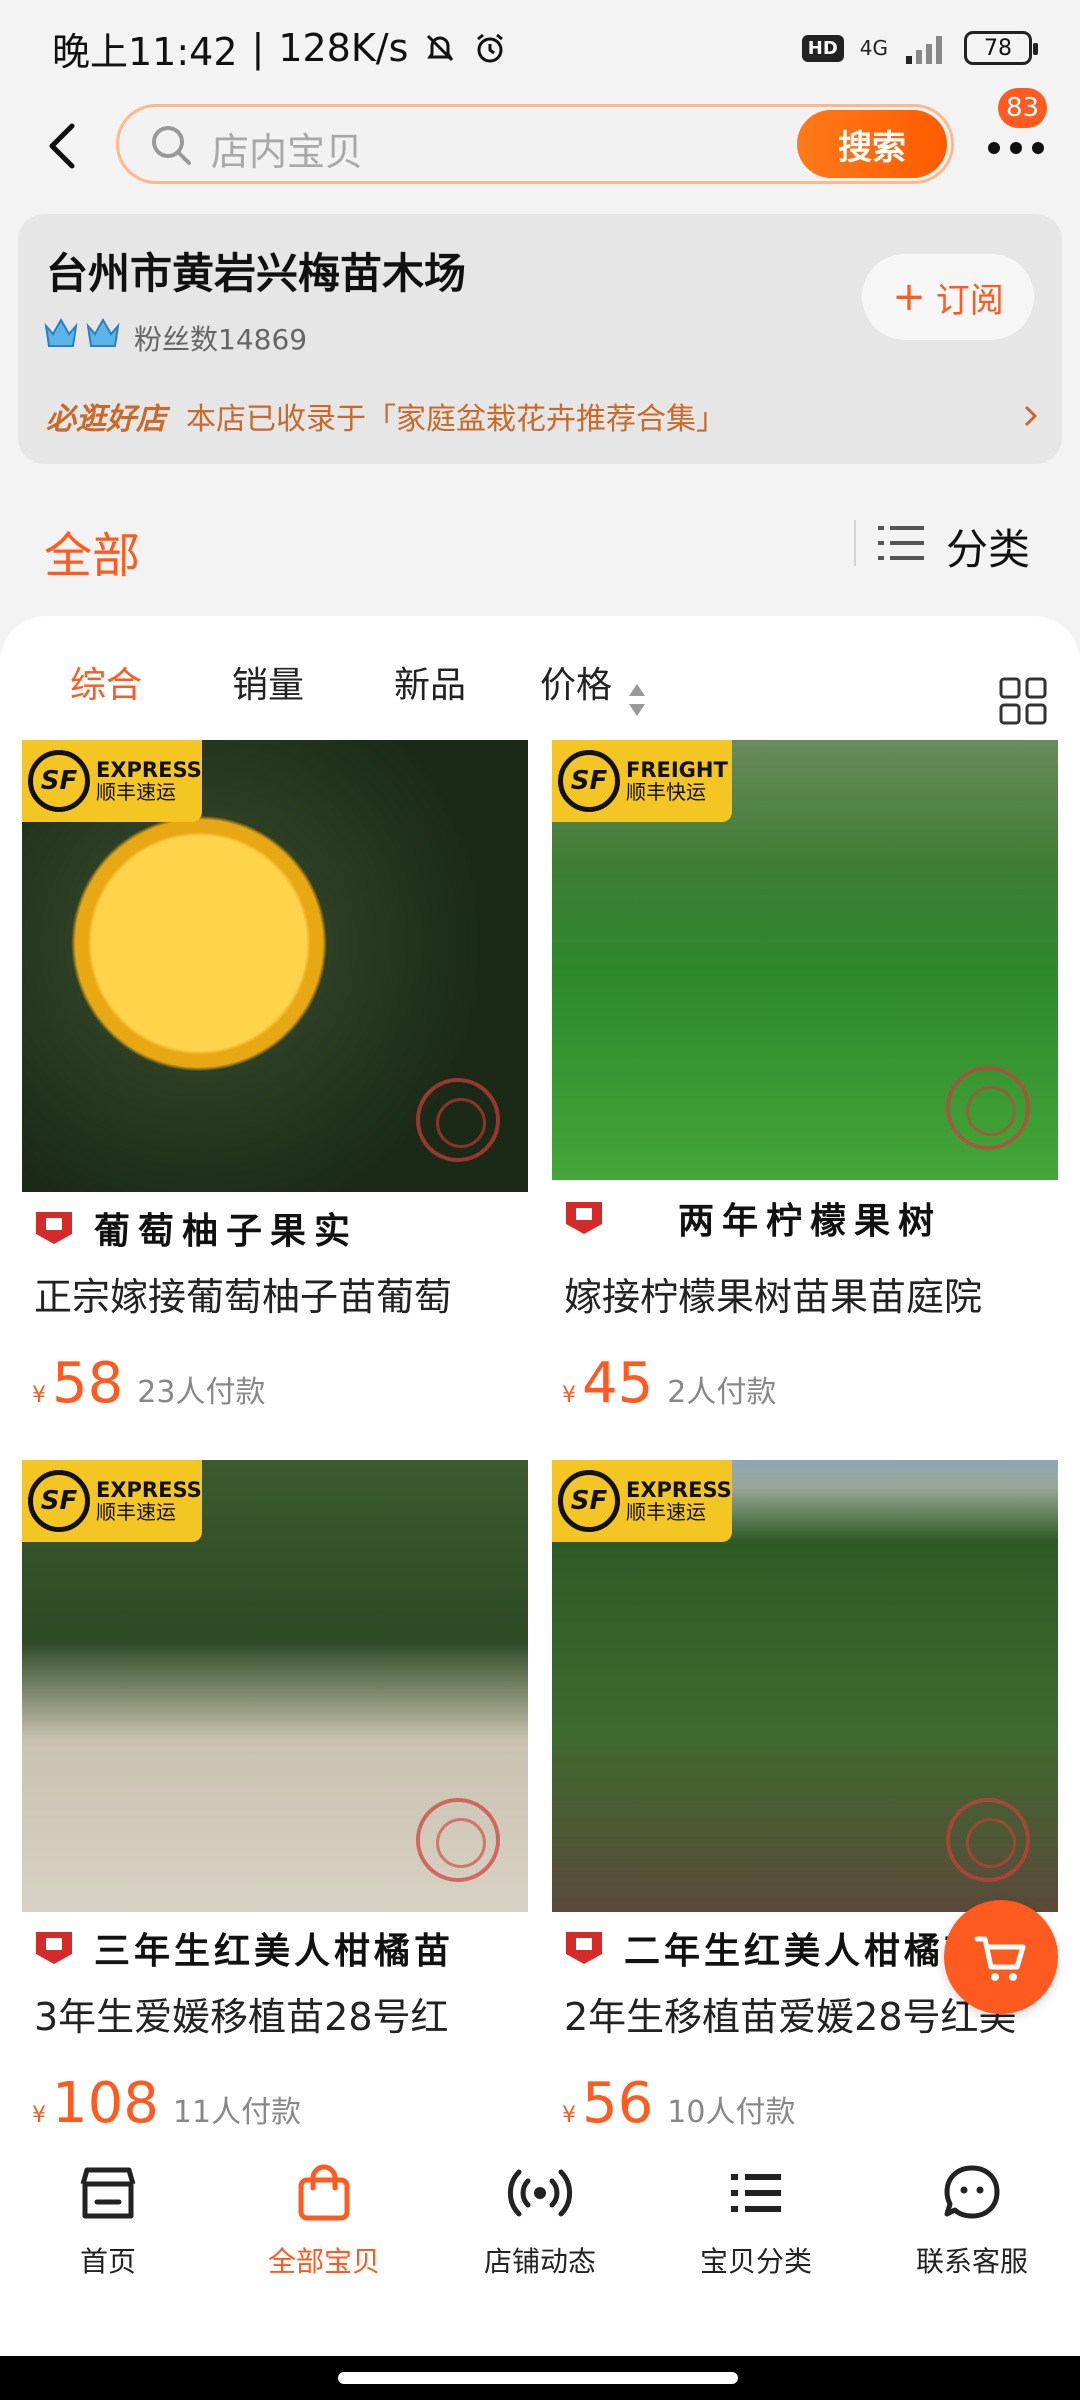 This screenshot has height=2400, width=1080. I want to click on tab-price: 价格, so click(576, 682).